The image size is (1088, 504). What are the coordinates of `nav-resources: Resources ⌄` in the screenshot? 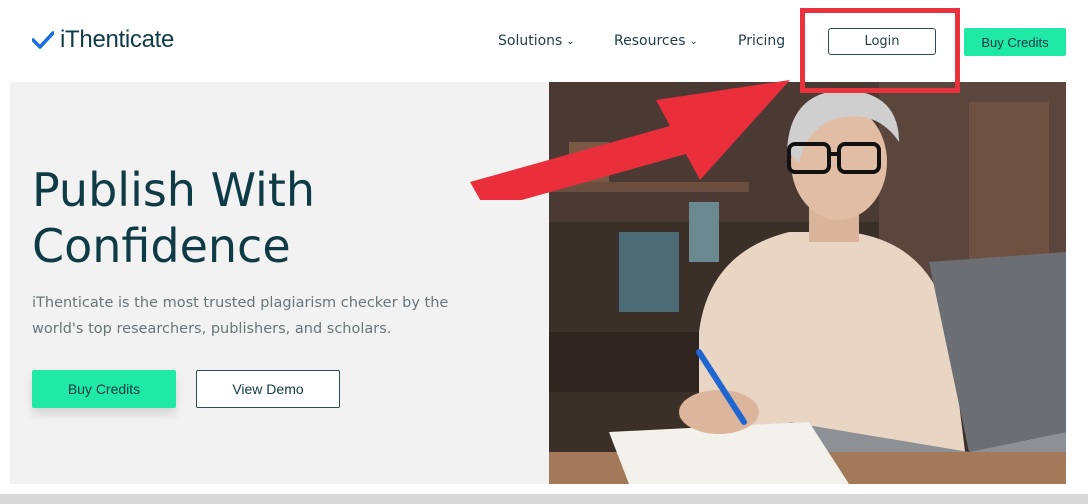 It's located at (656, 41).